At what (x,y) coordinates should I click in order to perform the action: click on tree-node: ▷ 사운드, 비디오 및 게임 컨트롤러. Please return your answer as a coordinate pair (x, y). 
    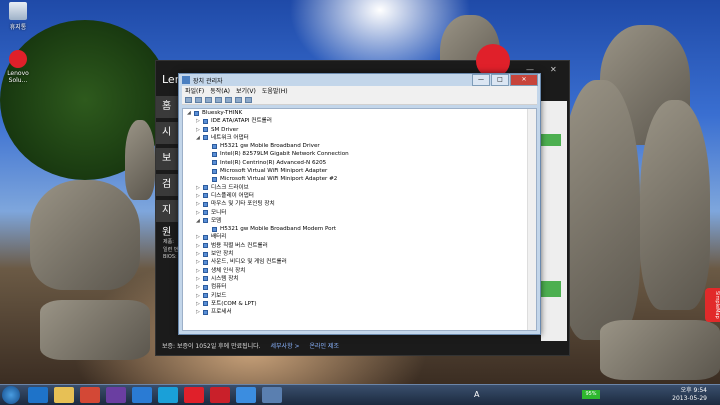
    Looking at the image, I should click on (359, 262).